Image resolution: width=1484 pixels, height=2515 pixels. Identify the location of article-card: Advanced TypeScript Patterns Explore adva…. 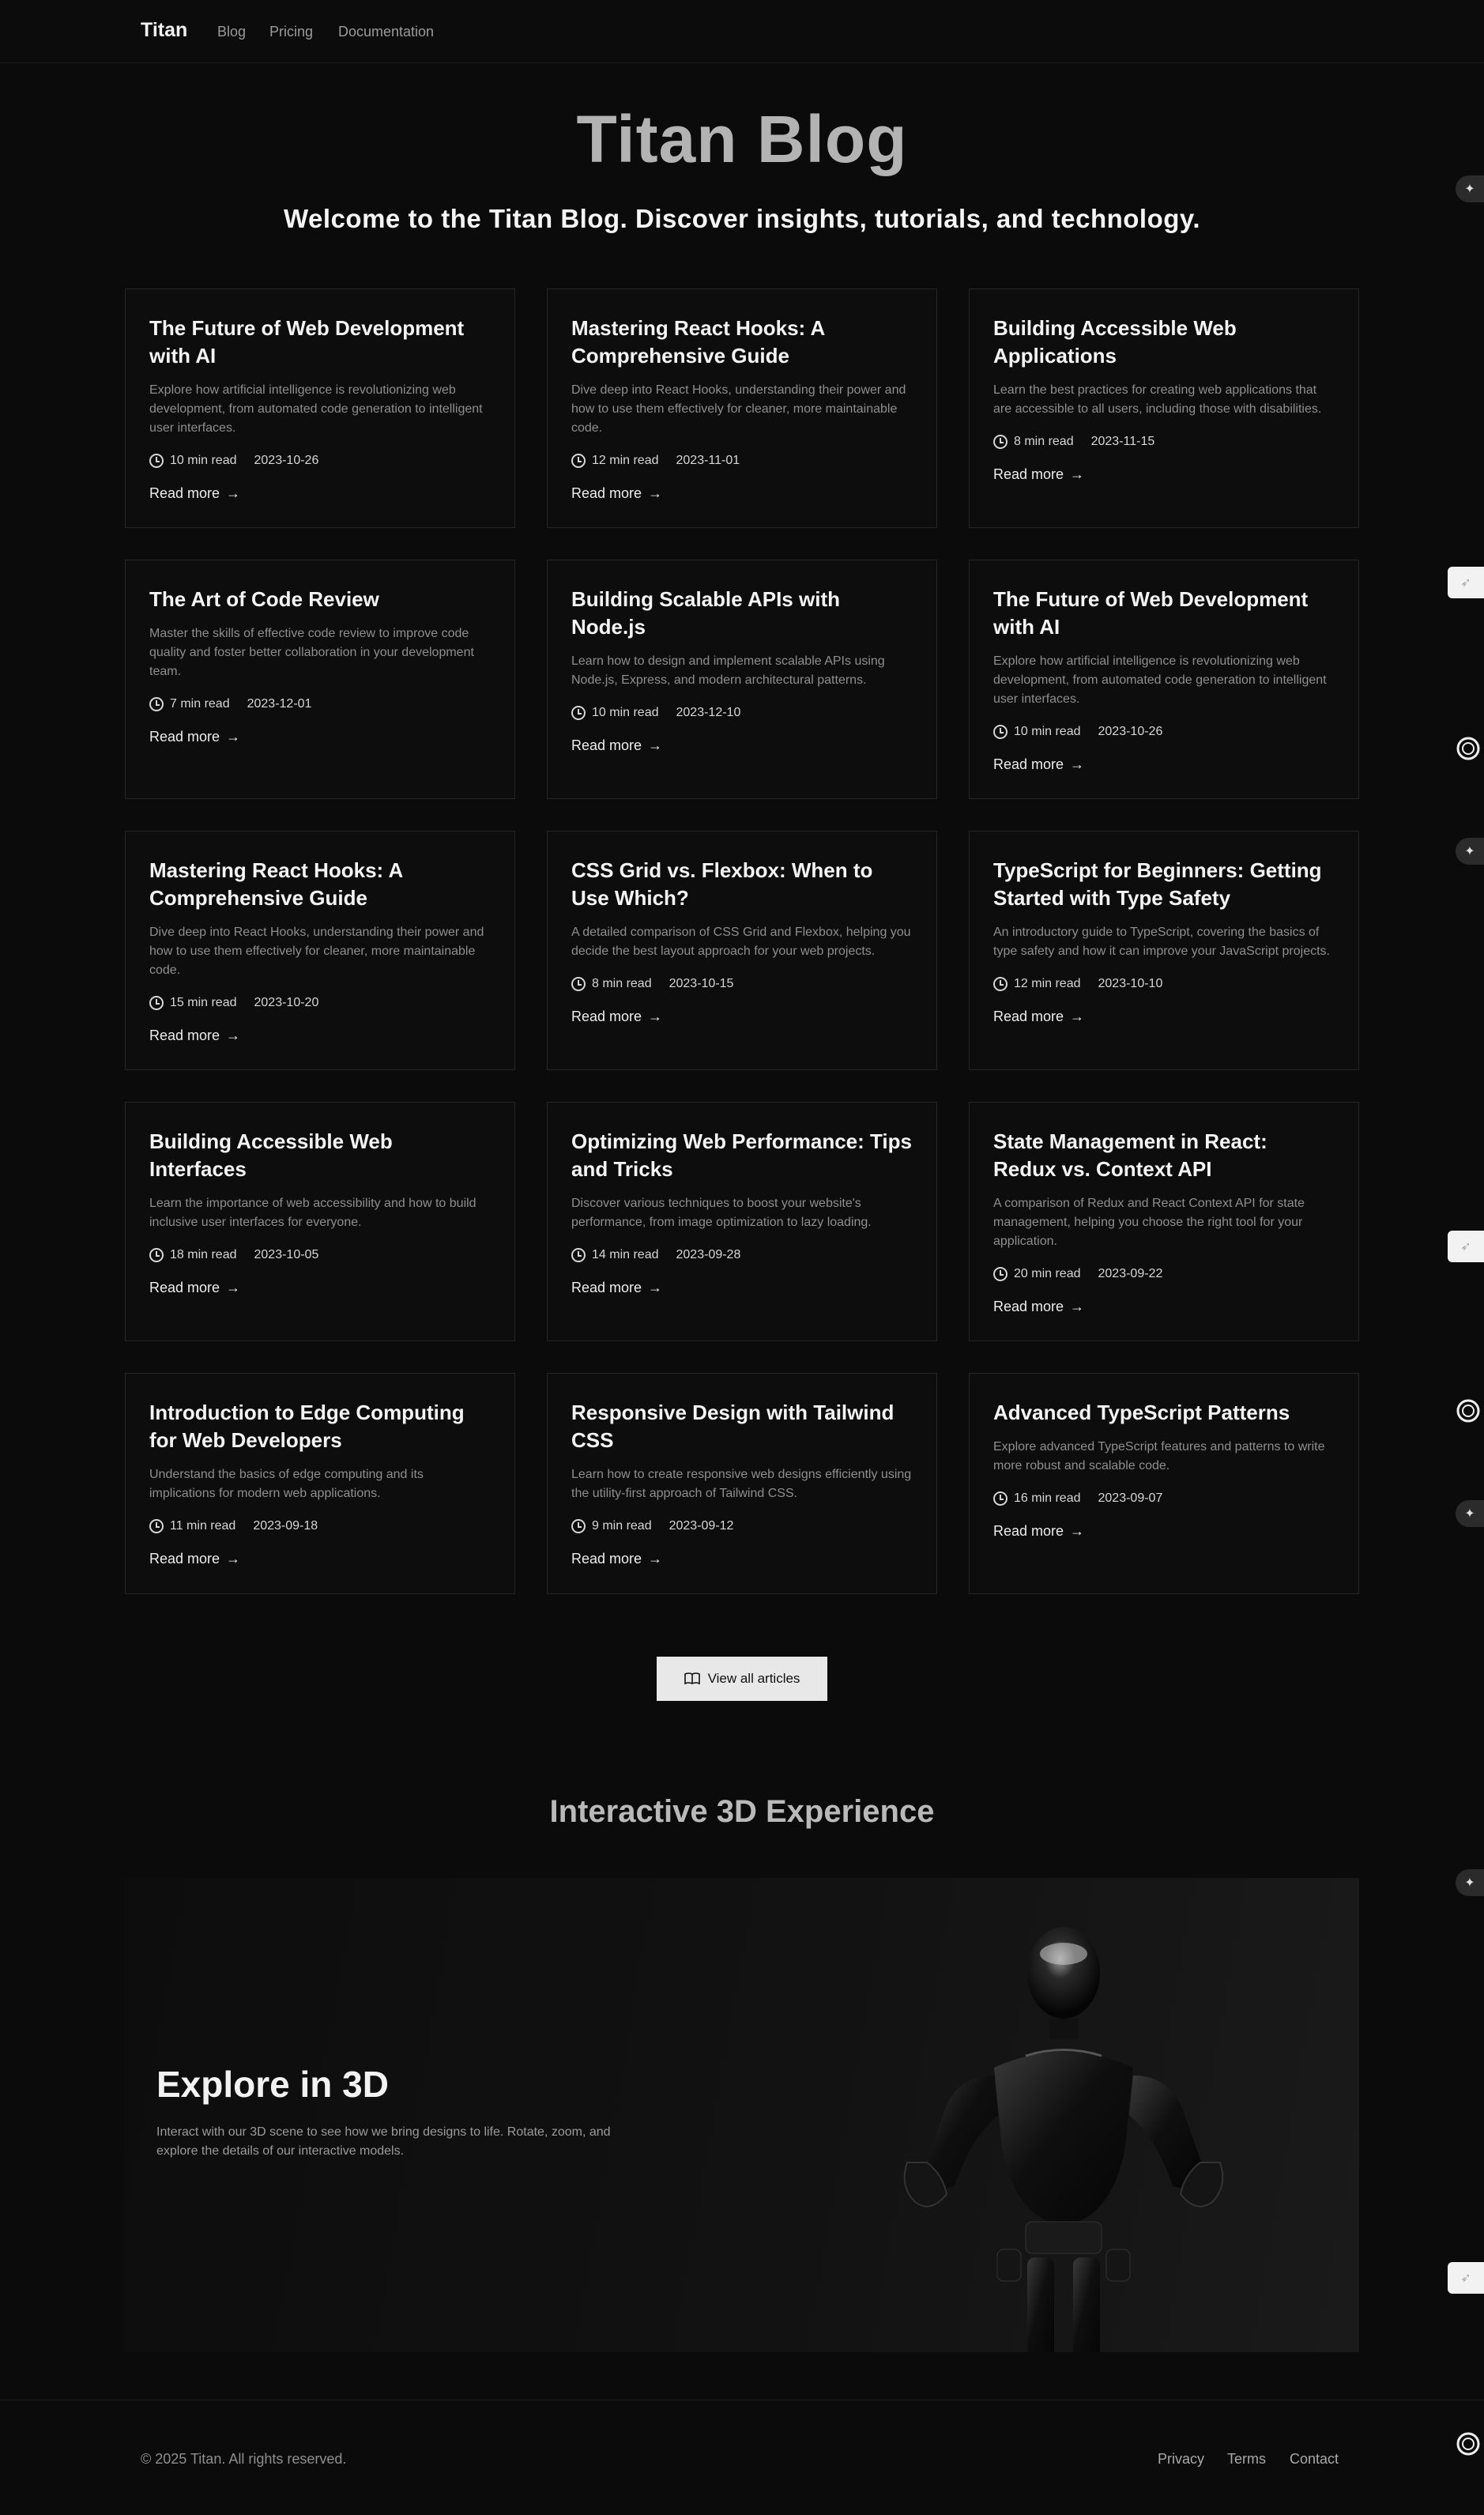
(1164, 1483).